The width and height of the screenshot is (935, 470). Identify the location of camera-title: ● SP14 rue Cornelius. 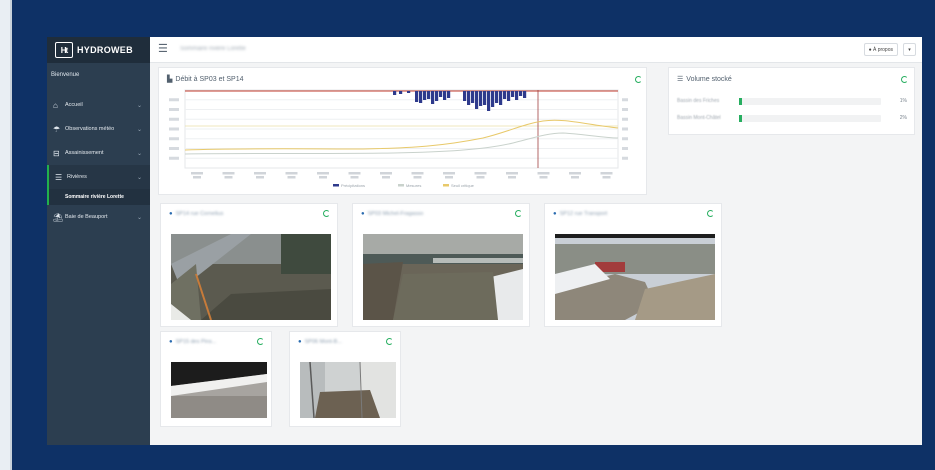
(196, 214).